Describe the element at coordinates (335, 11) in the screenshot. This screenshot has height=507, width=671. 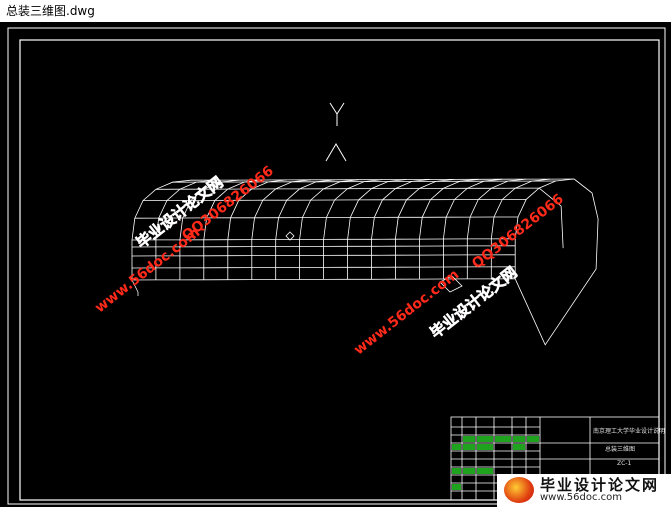
I see `window-title: 总装三维图.dwg` at that location.